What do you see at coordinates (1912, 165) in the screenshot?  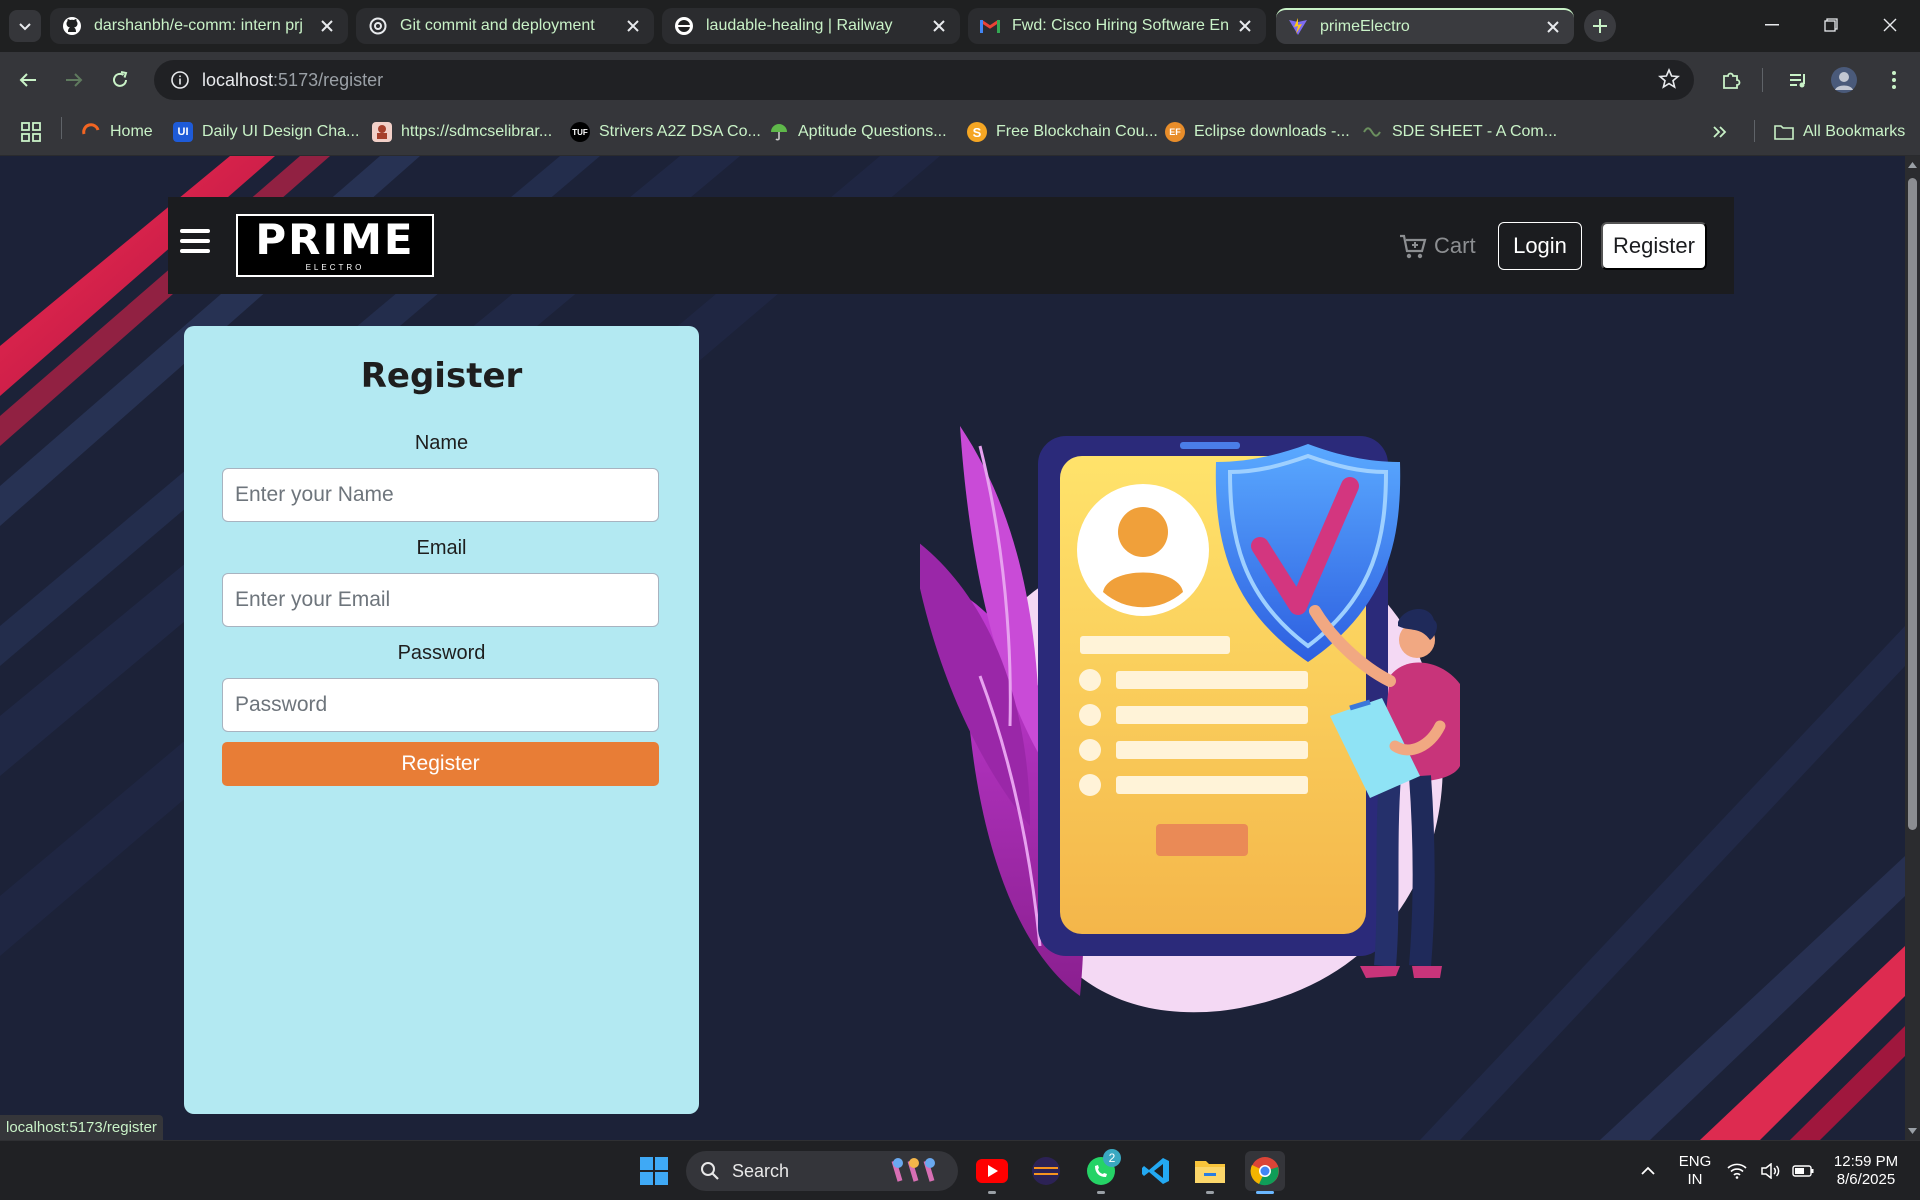 I see `scroll-up-icon` at bounding box center [1912, 165].